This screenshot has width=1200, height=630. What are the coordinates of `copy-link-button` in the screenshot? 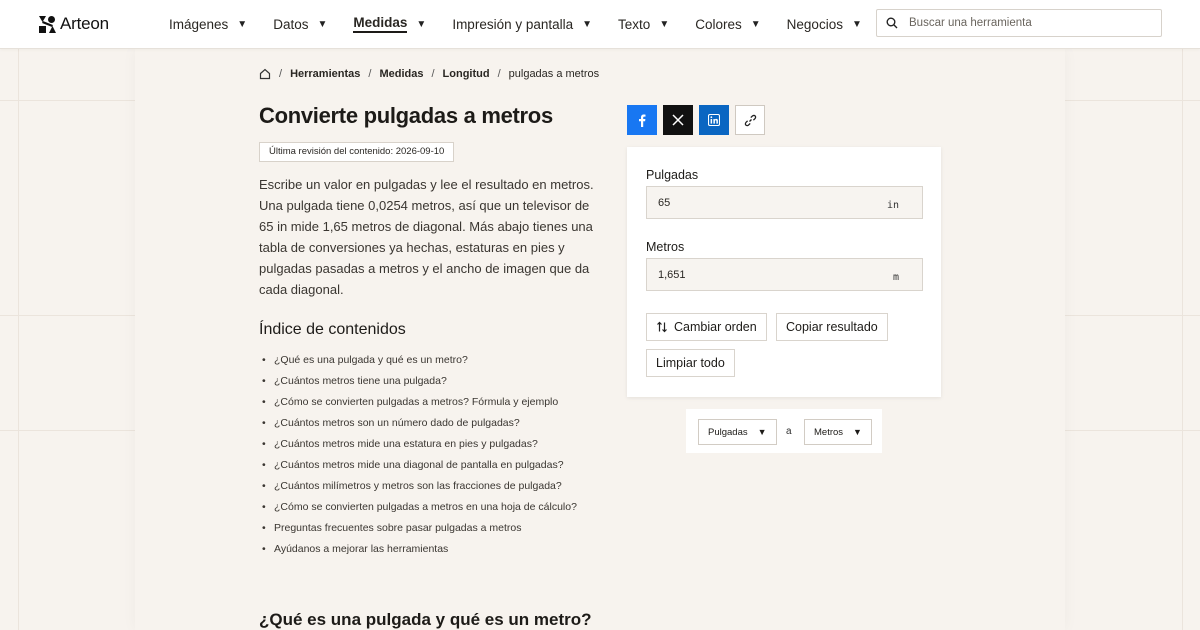 It's located at (750, 120).